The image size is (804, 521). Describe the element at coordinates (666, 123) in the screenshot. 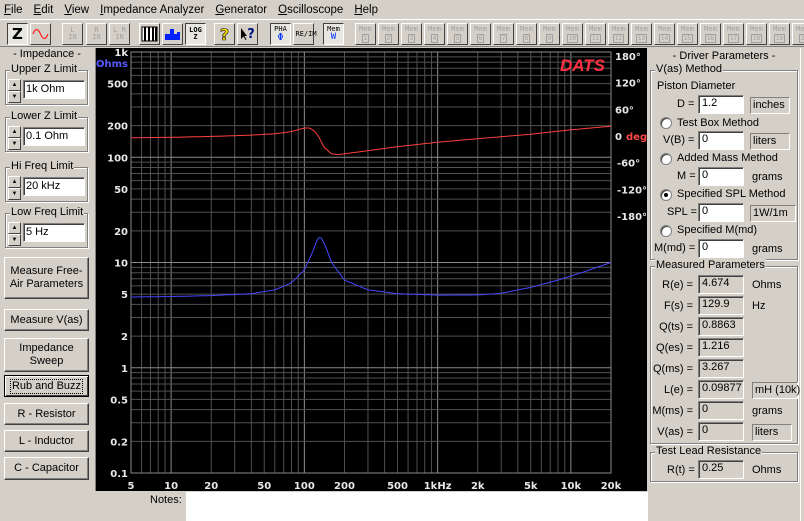

I see `test-box-radio` at that location.